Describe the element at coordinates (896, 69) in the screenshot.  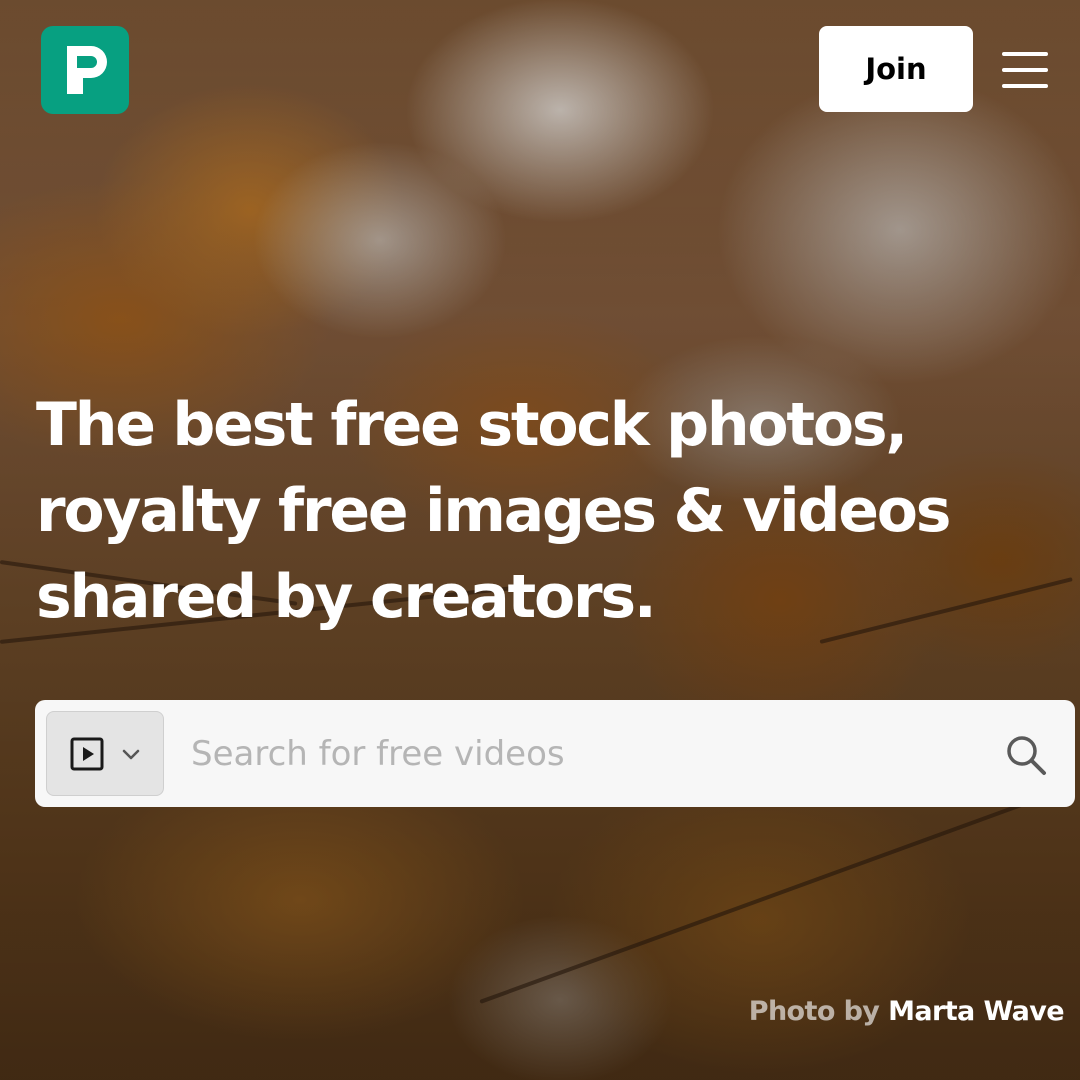
I see `join-button: Join` at that location.